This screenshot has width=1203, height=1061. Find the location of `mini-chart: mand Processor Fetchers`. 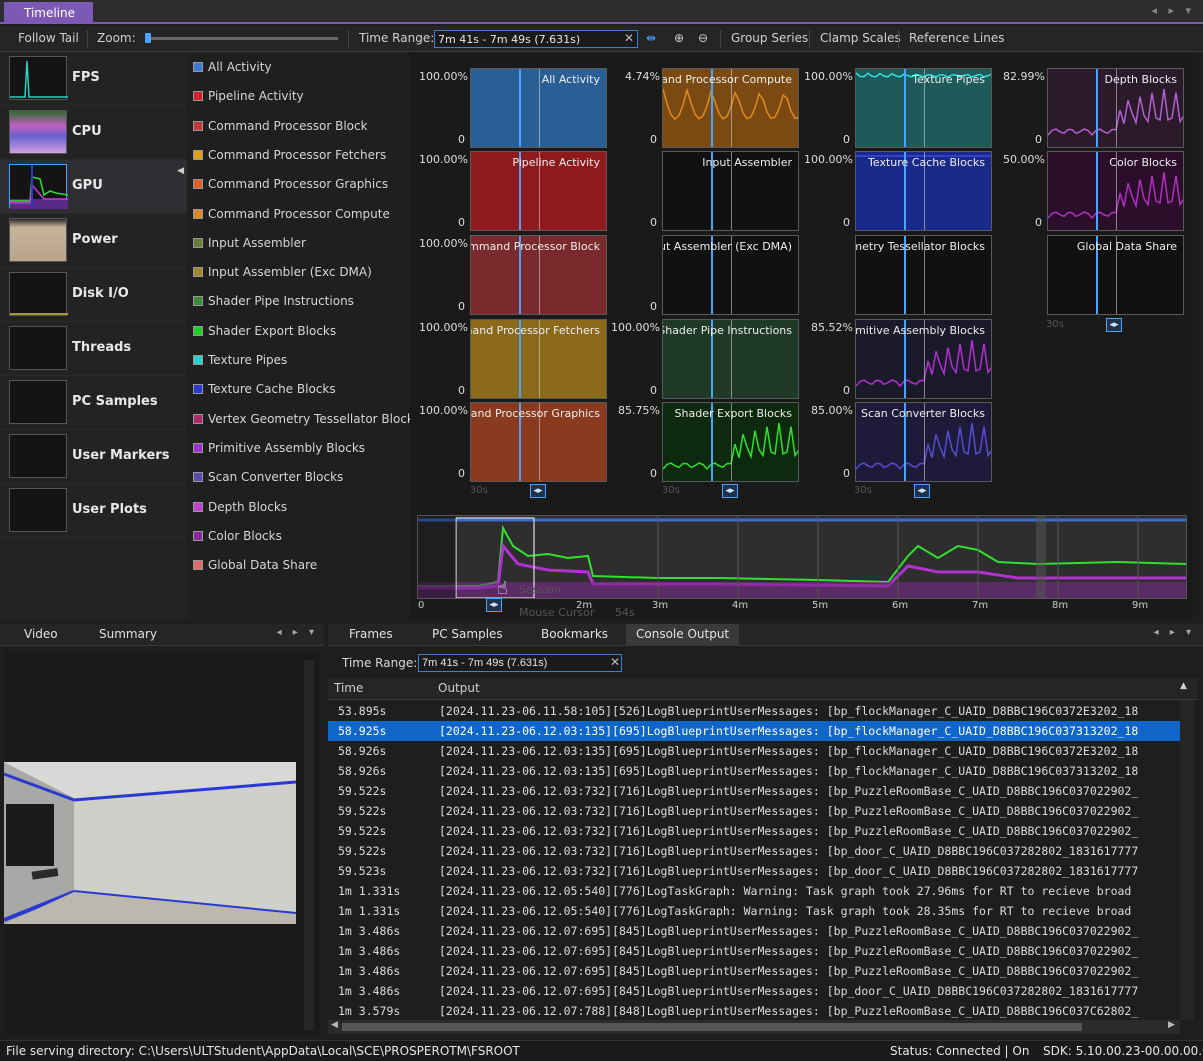

mini-chart: mand Processor Fetchers is located at coordinates (538, 359).